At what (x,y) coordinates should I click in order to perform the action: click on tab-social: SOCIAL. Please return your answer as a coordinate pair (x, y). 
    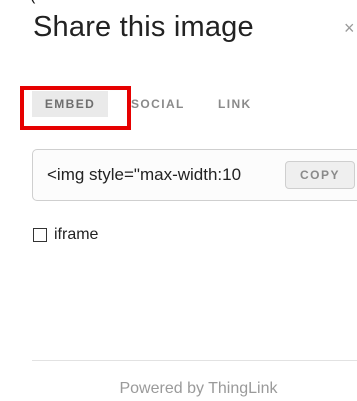
    Looking at the image, I should click on (158, 104).